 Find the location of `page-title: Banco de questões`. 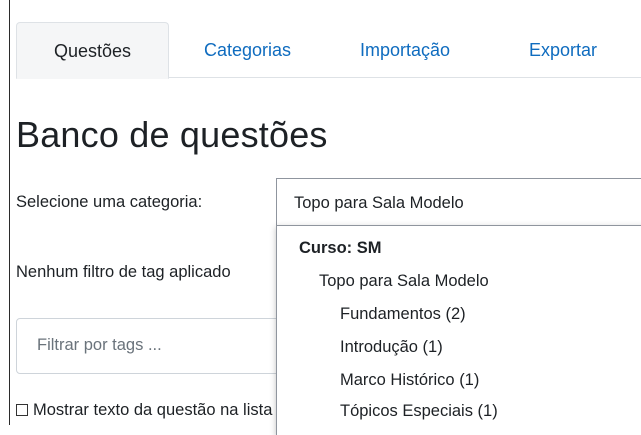

page-title: Banco de questões is located at coordinates (172, 134).